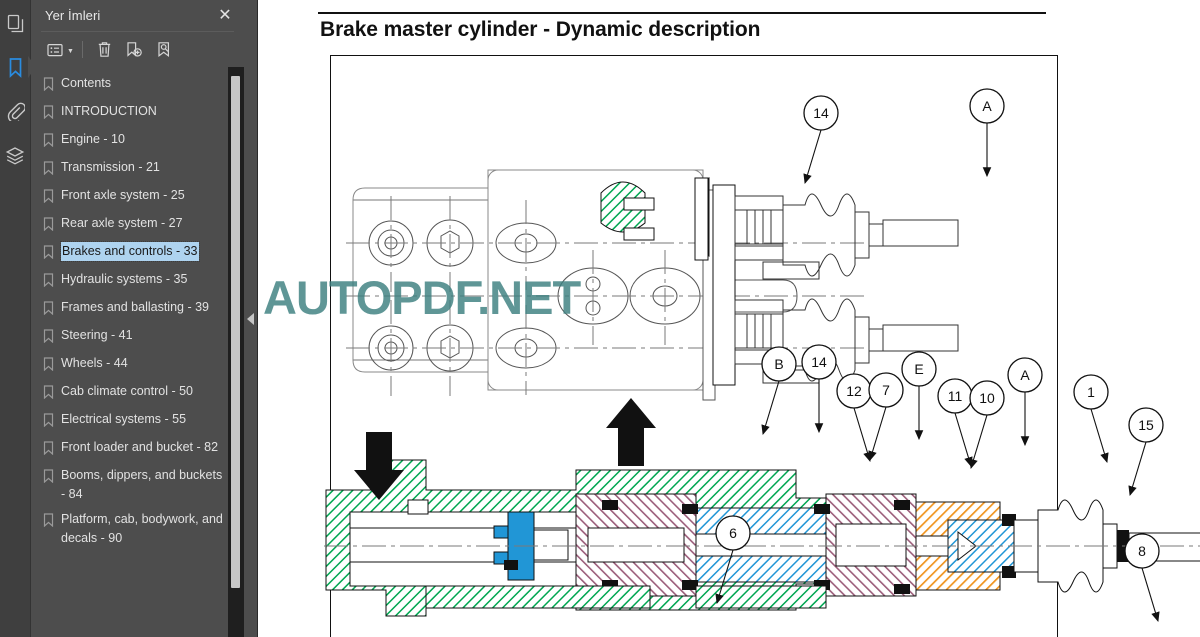 This screenshot has height=637, width=1200. I want to click on new-bookmark-button, so click(134, 49).